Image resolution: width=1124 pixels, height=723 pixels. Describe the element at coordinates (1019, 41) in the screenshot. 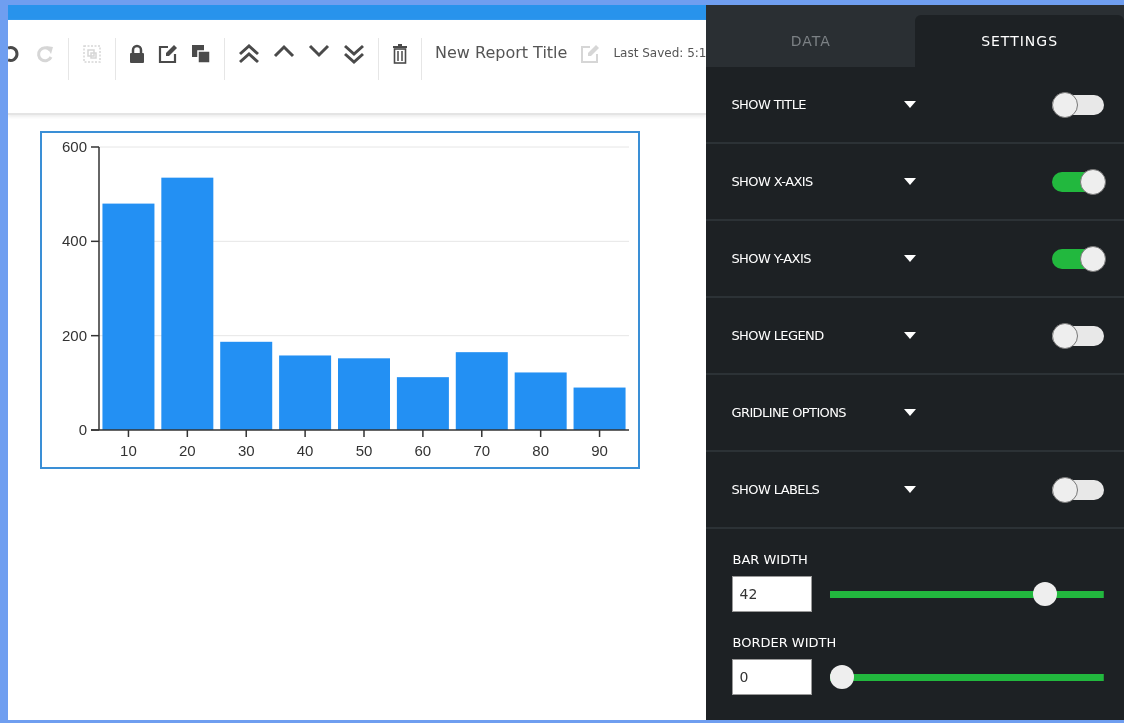

I see `tab: SETTINGS` at that location.